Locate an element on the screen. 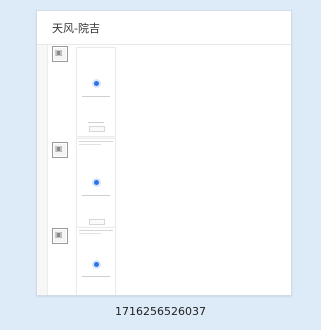 This screenshot has height=330, width=321. title-divider is located at coordinates (164, 44).